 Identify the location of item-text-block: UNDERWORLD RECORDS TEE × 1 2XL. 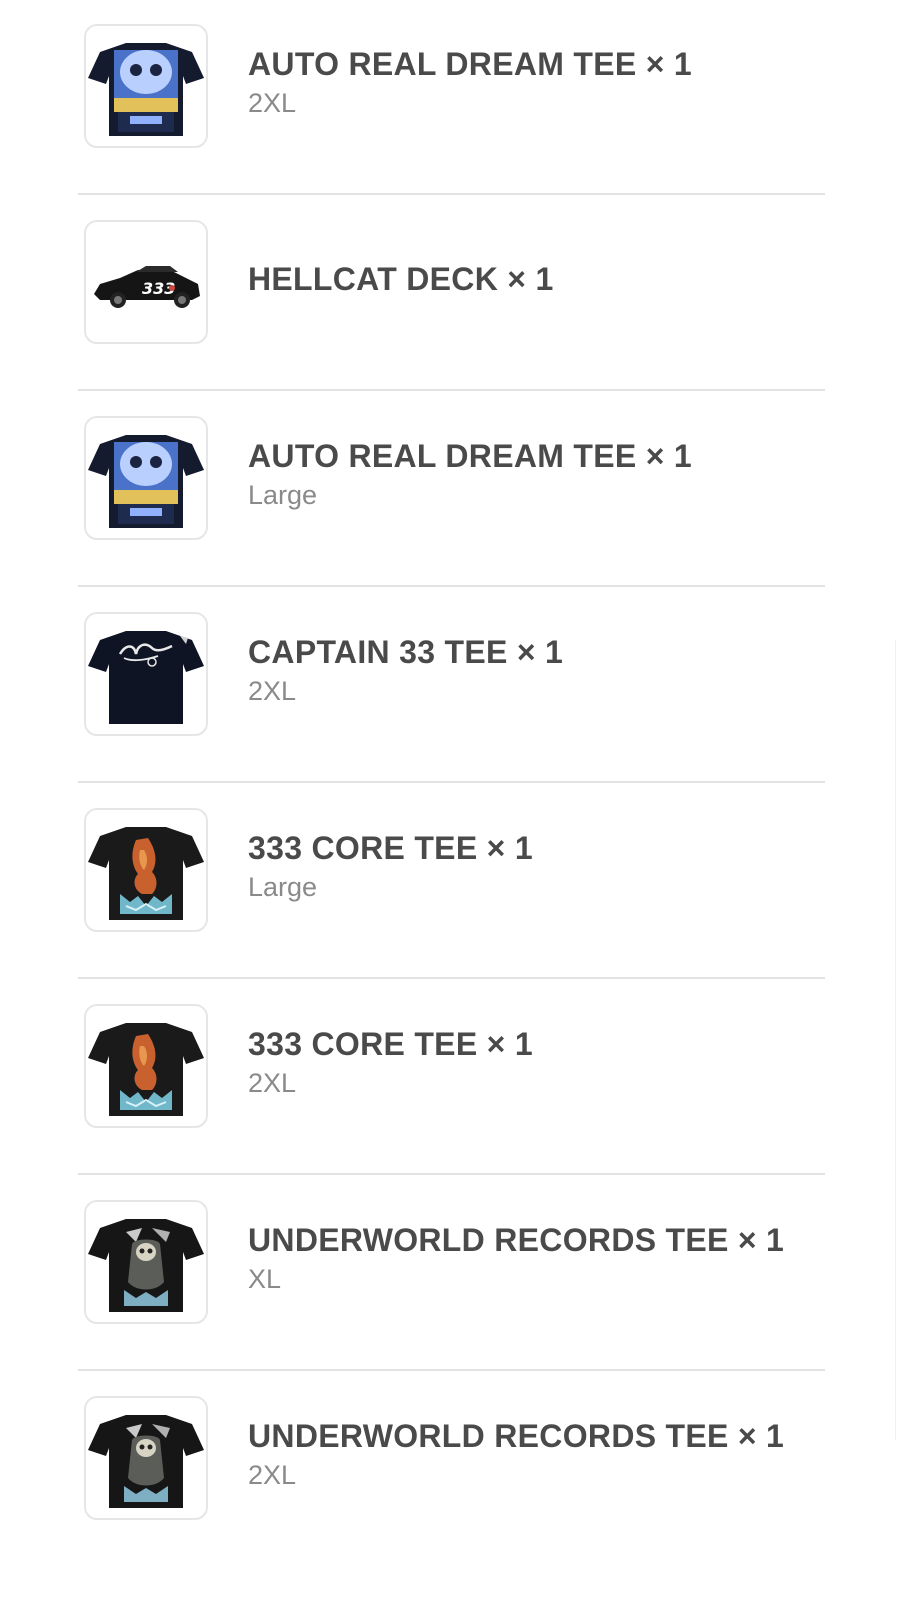
(516, 1454).